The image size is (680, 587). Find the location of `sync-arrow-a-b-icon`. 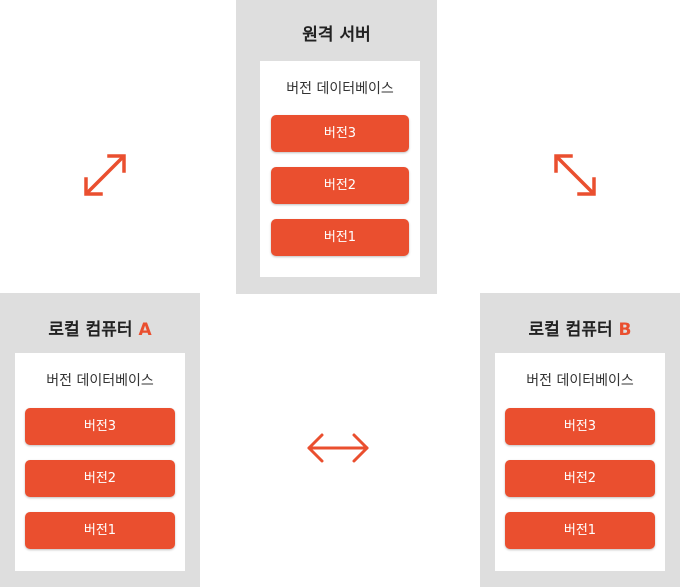

sync-arrow-a-b-icon is located at coordinates (338, 448).